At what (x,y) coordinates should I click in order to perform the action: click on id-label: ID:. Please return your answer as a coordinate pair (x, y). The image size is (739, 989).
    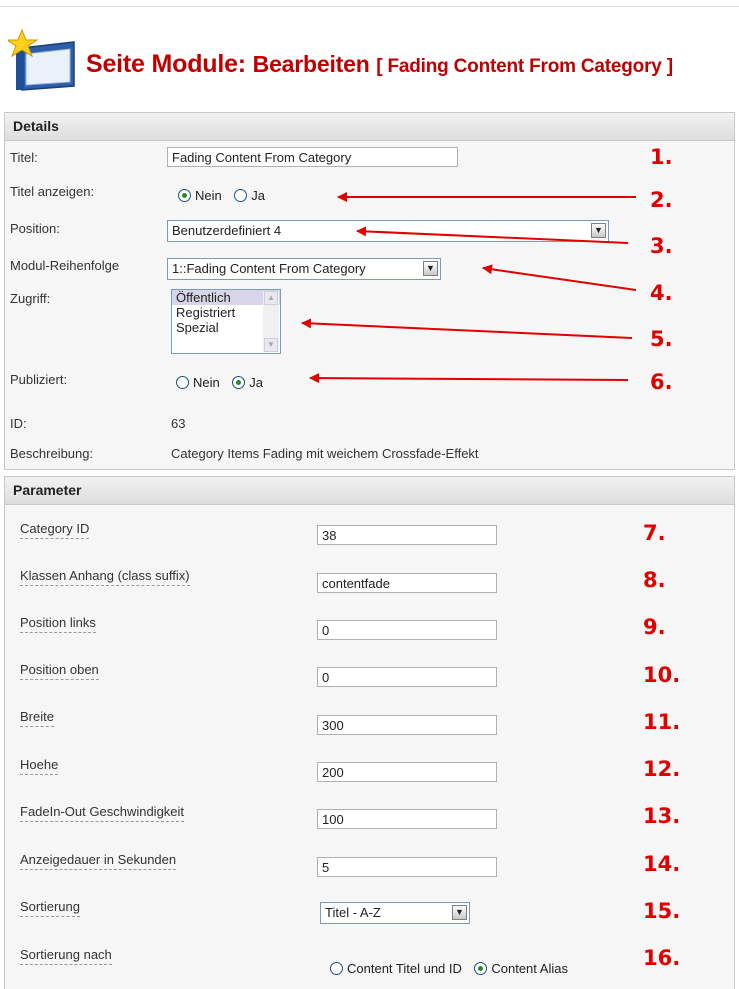
    Looking at the image, I should click on (18, 423).